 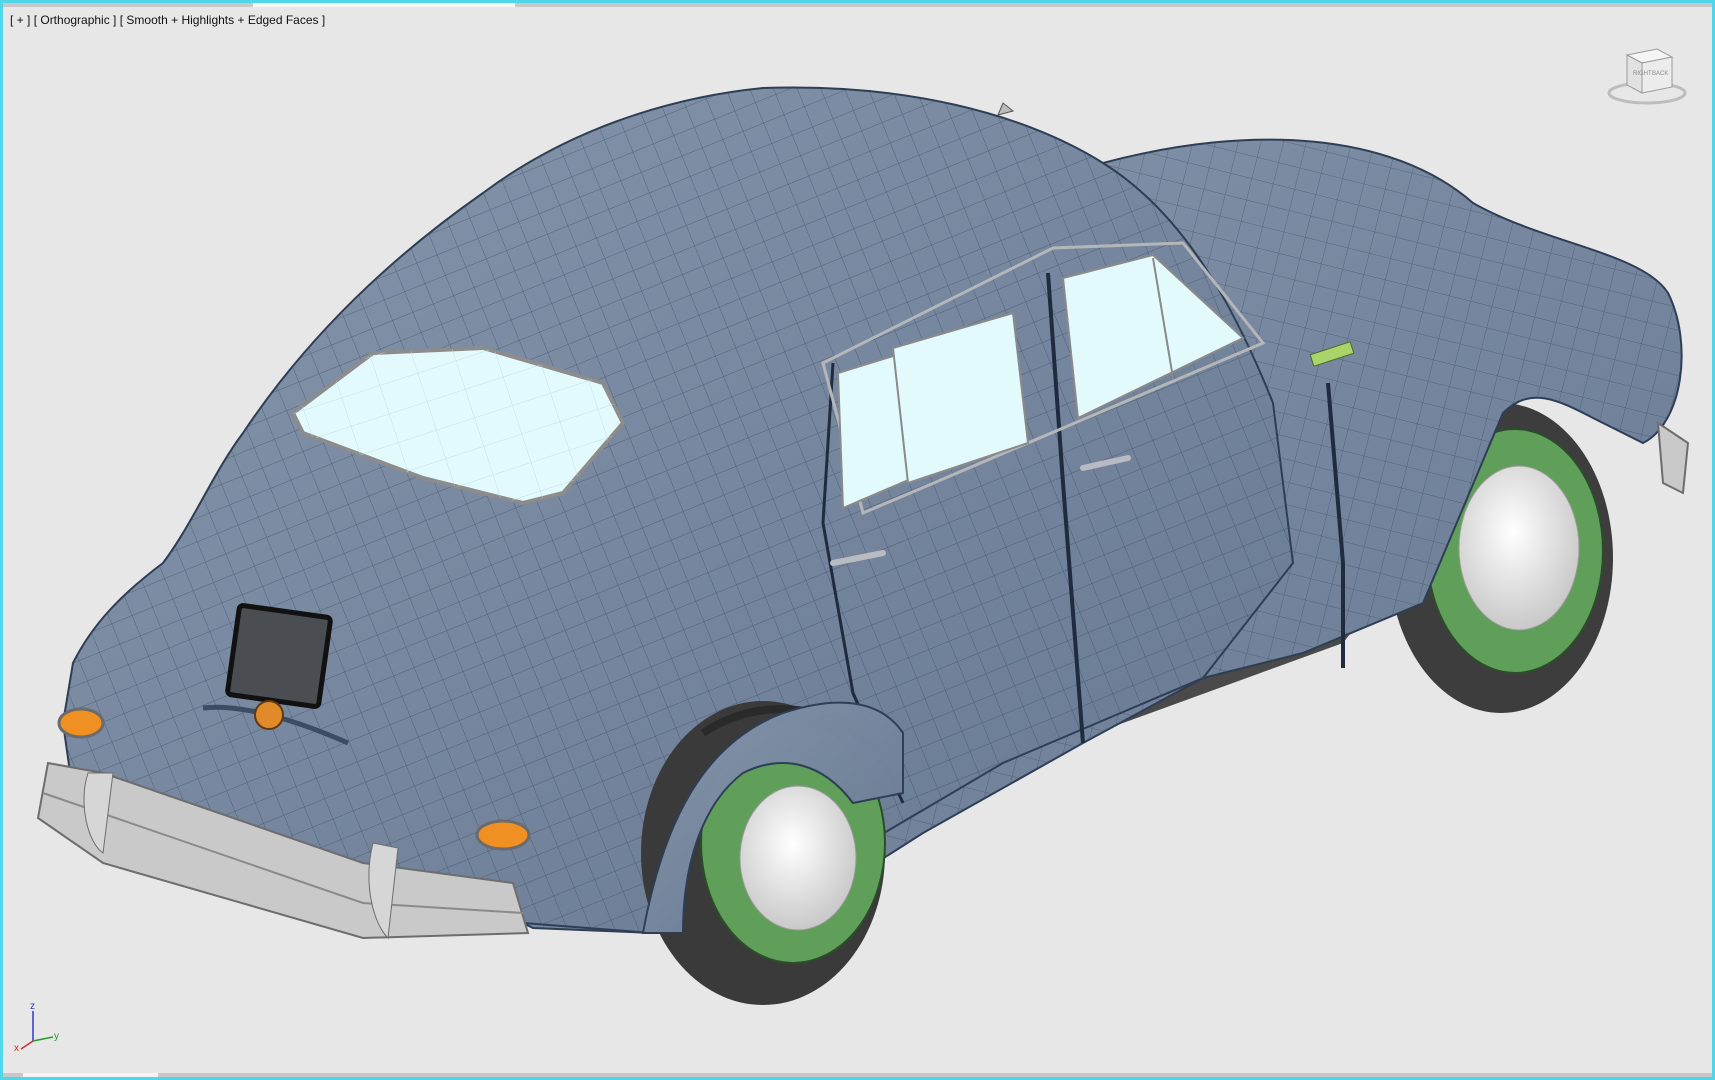 What do you see at coordinates (16, 1048) in the screenshot?
I see `axis-x-label: x` at bounding box center [16, 1048].